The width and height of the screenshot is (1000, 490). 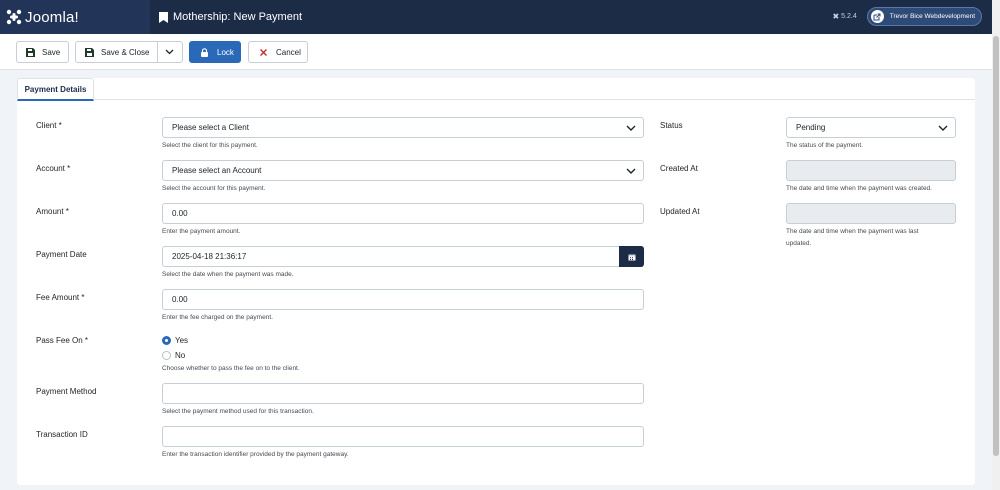 I want to click on toolbar: Save Save & Close Lock Cancel, so click(x=496, y=52).